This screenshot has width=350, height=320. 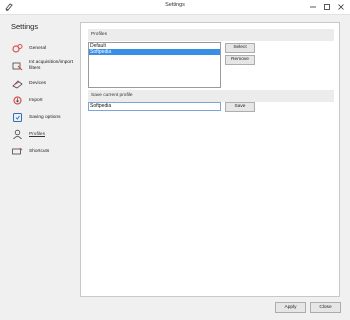 I want to click on remove-button: Remove, so click(x=240, y=60).